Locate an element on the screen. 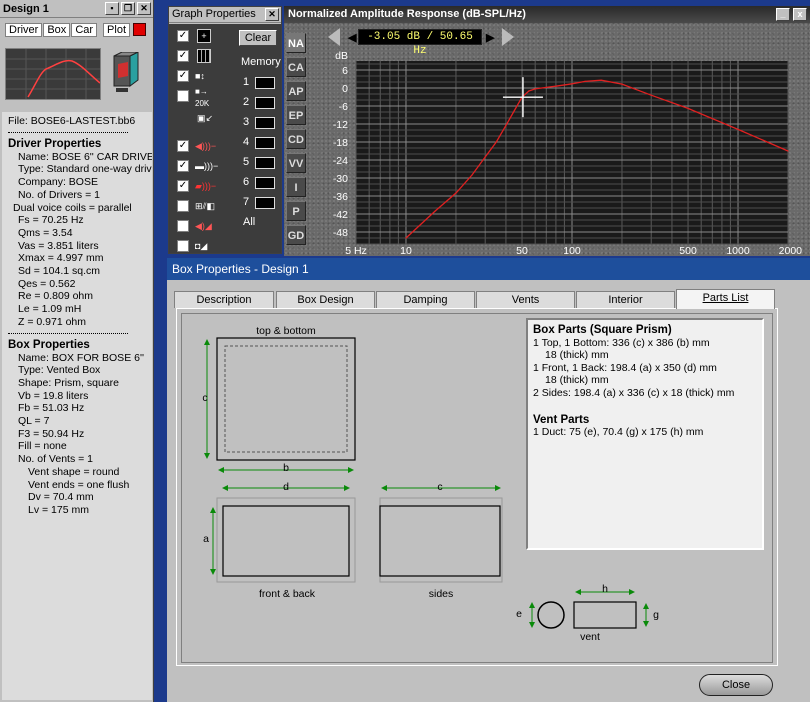 This screenshot has width=810, height=702. step-right-icon: ▶ is located at coordinates (490, 37).